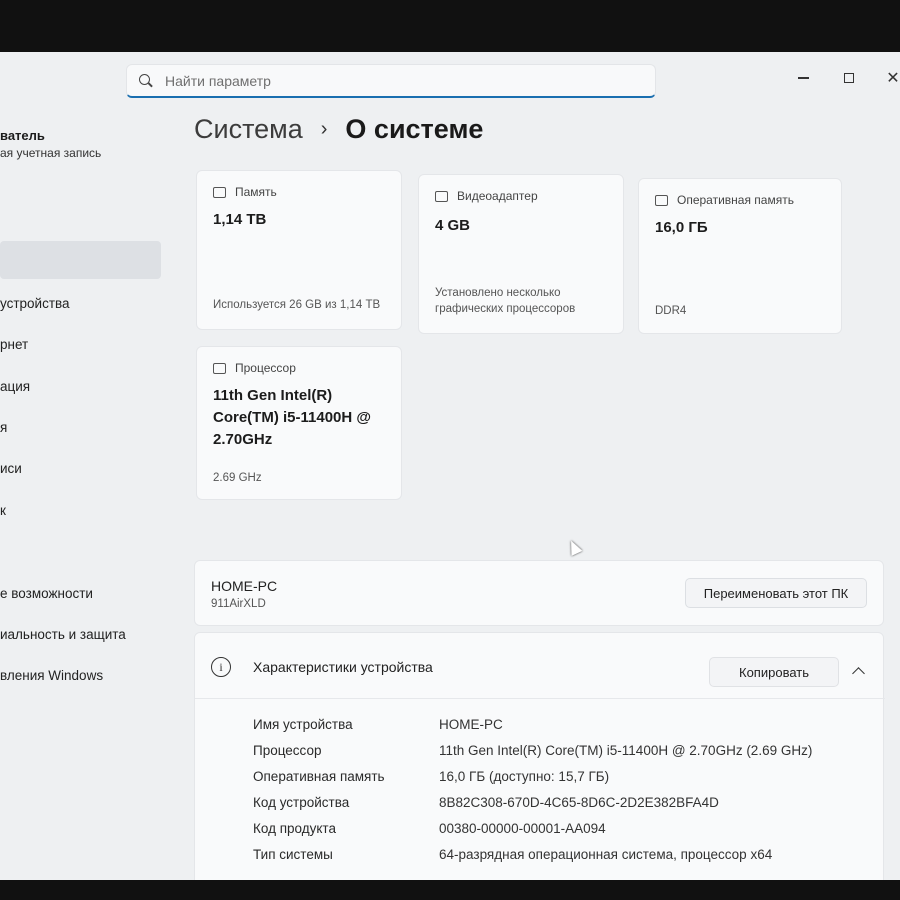 The image size is (900, 900). What do you see at coordinates (301, 802) in the screenshot?
I see `spec-label: Код устройства` at bounding box center [301, 802].